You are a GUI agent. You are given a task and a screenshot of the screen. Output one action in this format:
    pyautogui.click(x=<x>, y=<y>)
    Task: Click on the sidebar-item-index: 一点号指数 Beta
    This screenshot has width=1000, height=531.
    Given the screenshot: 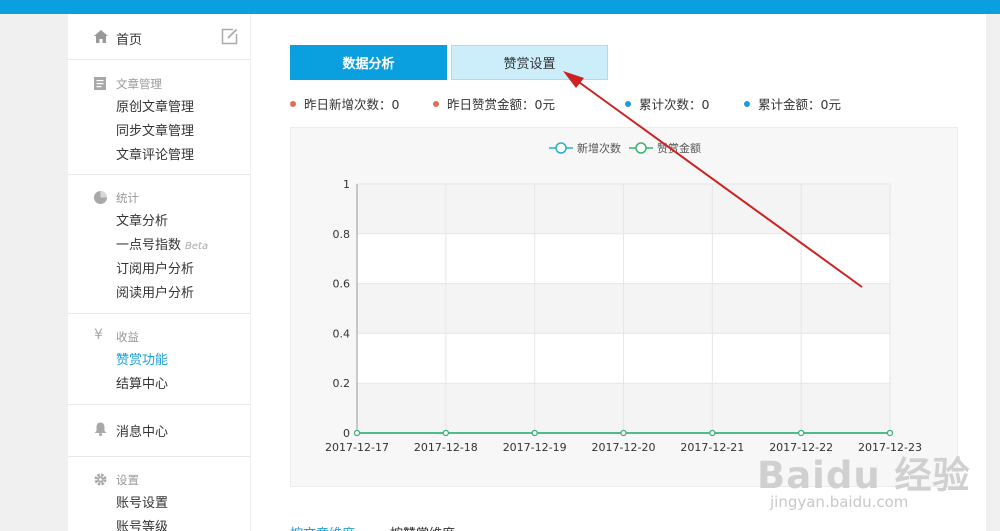 What is the action you would take?
    pyautogui.click(x=162, y=243)
    